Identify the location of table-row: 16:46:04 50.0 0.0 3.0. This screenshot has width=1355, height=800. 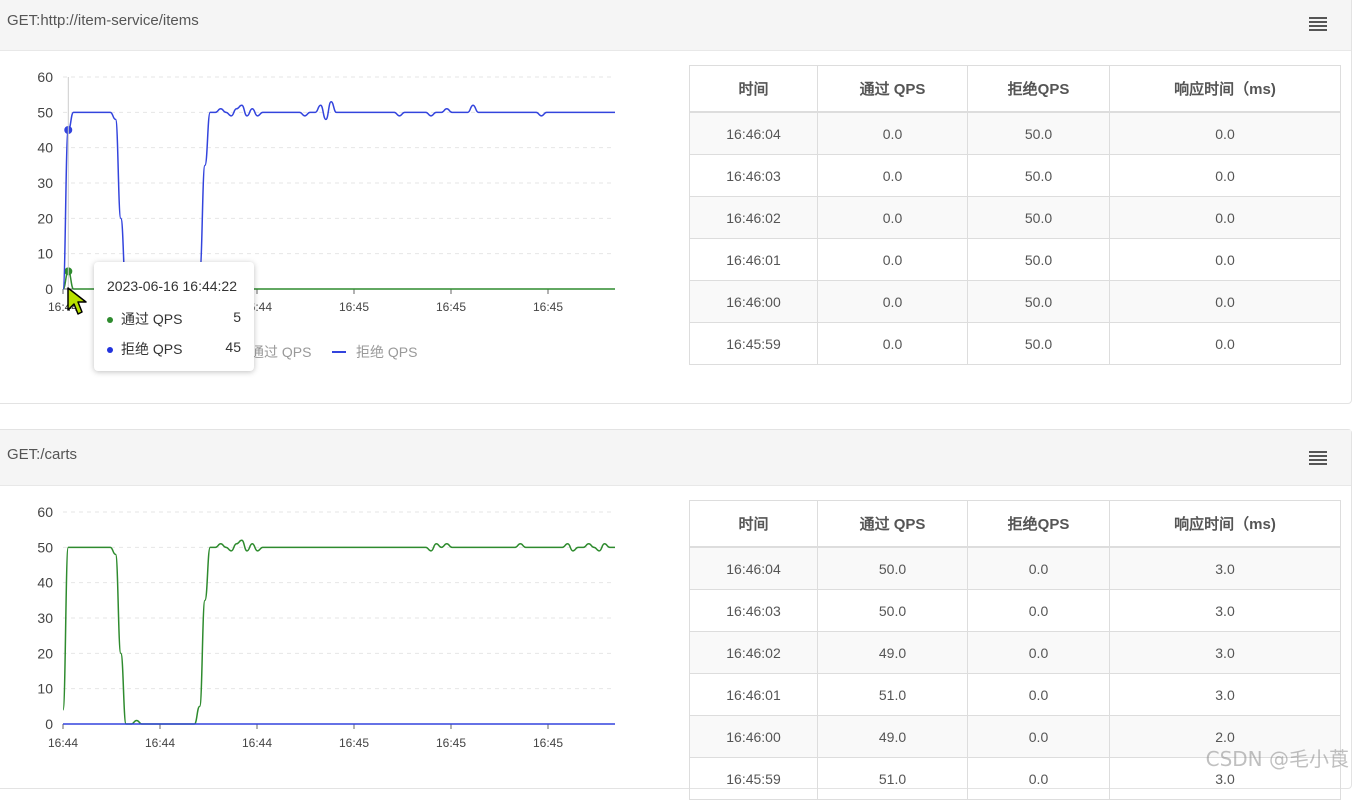
(1015, 568).